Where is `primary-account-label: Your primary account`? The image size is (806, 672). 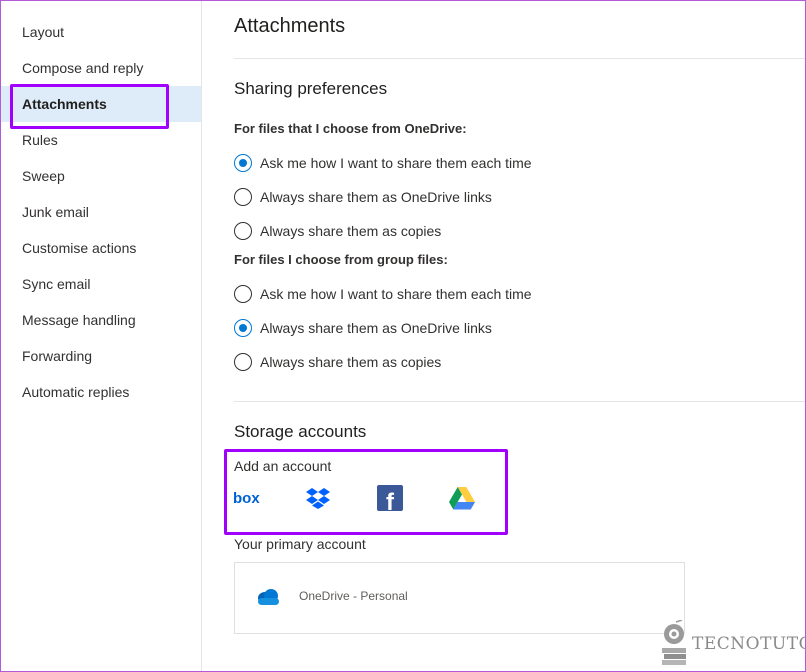 primary-account-label: Your primary account is located at coordinates (300, 544).